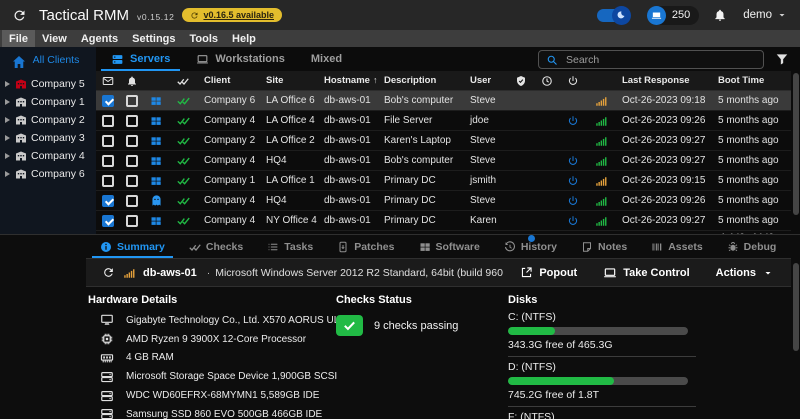 This screenshot has width=800, height=419. I want to click on menu-item-agents: Agents, so click(99, 38).